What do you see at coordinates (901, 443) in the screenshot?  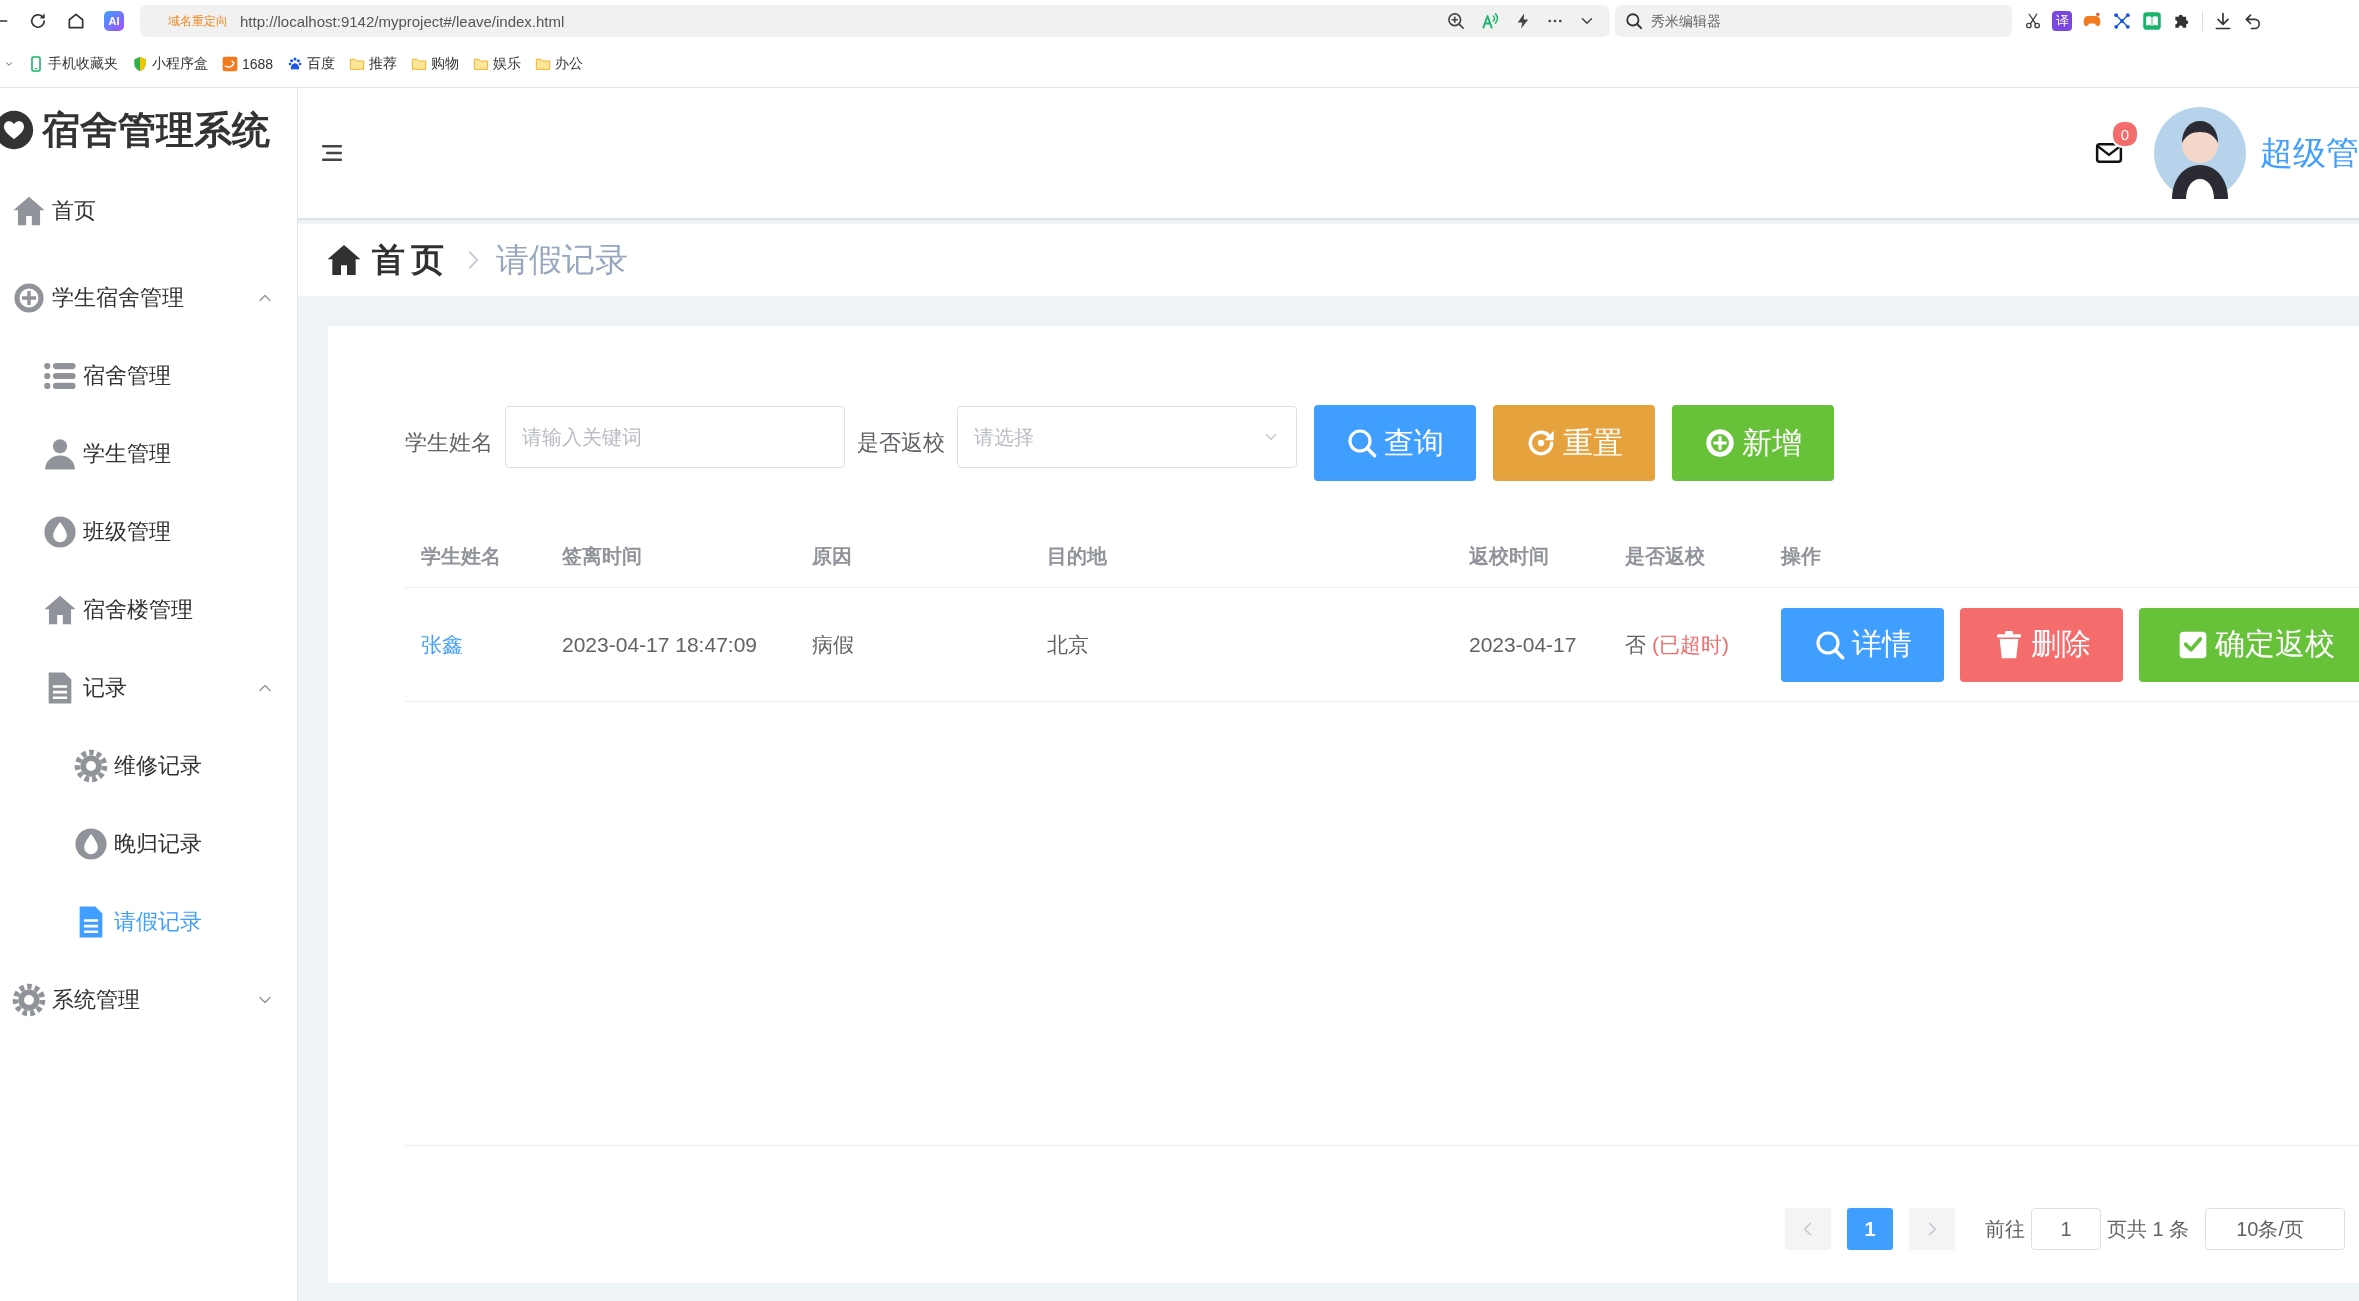 I see `field-label: 是否返校` at bounding box center [901, 443].